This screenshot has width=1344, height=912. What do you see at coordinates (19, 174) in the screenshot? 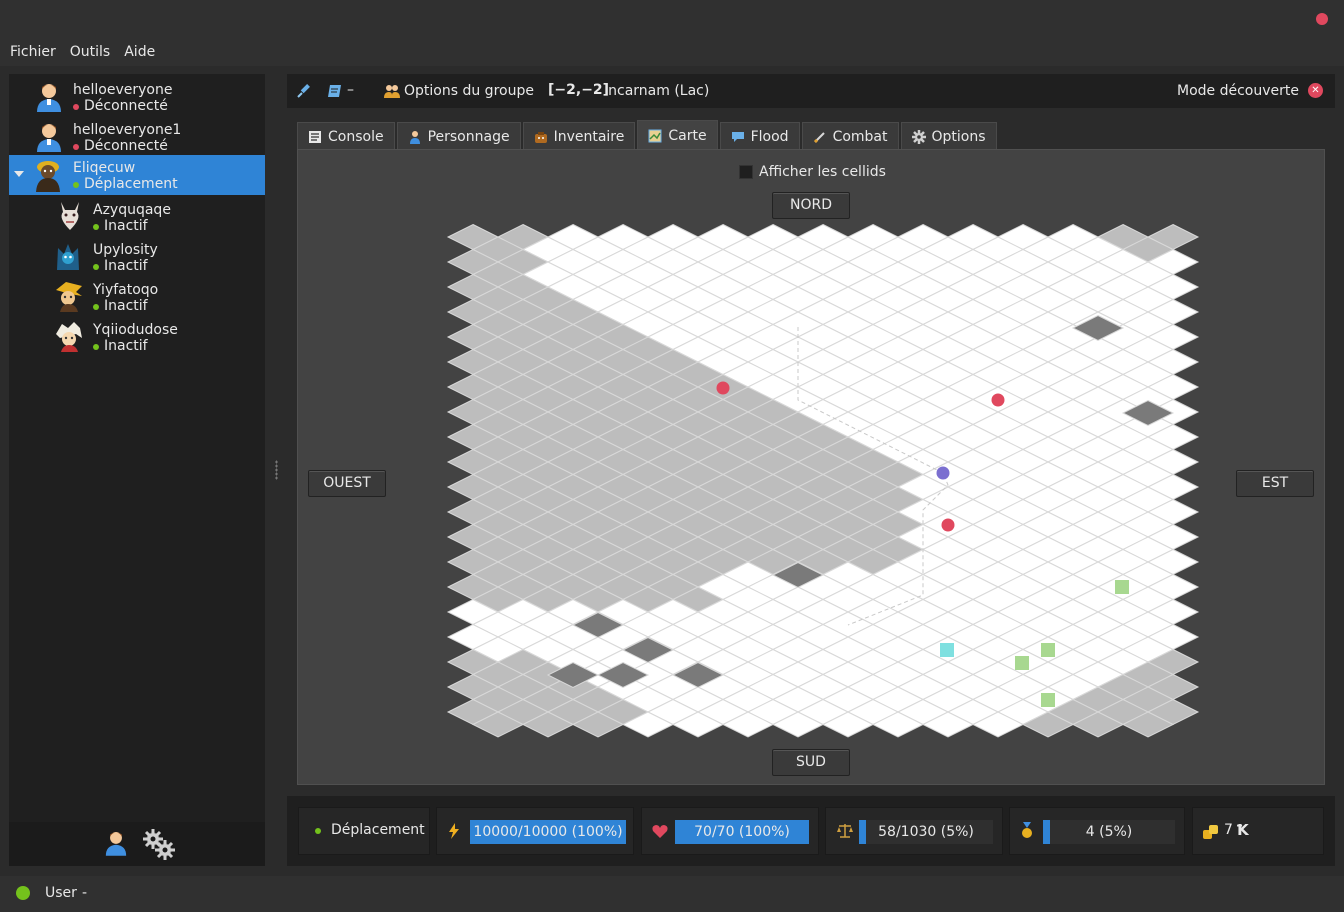
I see `chevron-down-icon` at bounding box center [19, 174].